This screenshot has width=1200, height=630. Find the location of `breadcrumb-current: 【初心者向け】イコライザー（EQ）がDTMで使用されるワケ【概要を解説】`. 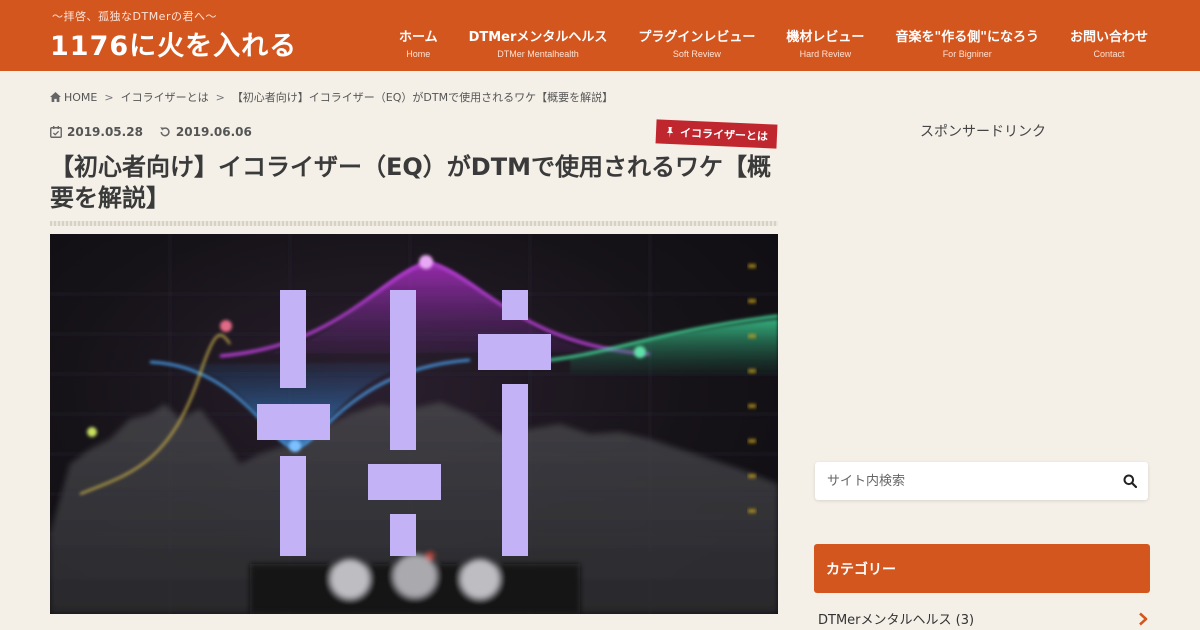

breadcrumb-current: 【初心者向け】イコライザー（EQ）がDTMで使用されるワケ【概要を解説】 is located at coordinates (422, 97).